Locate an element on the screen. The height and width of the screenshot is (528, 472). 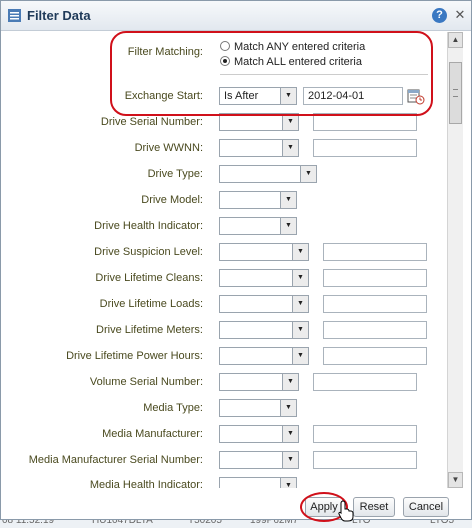
scrollbar-thumb is located at coordinates (455, 93).